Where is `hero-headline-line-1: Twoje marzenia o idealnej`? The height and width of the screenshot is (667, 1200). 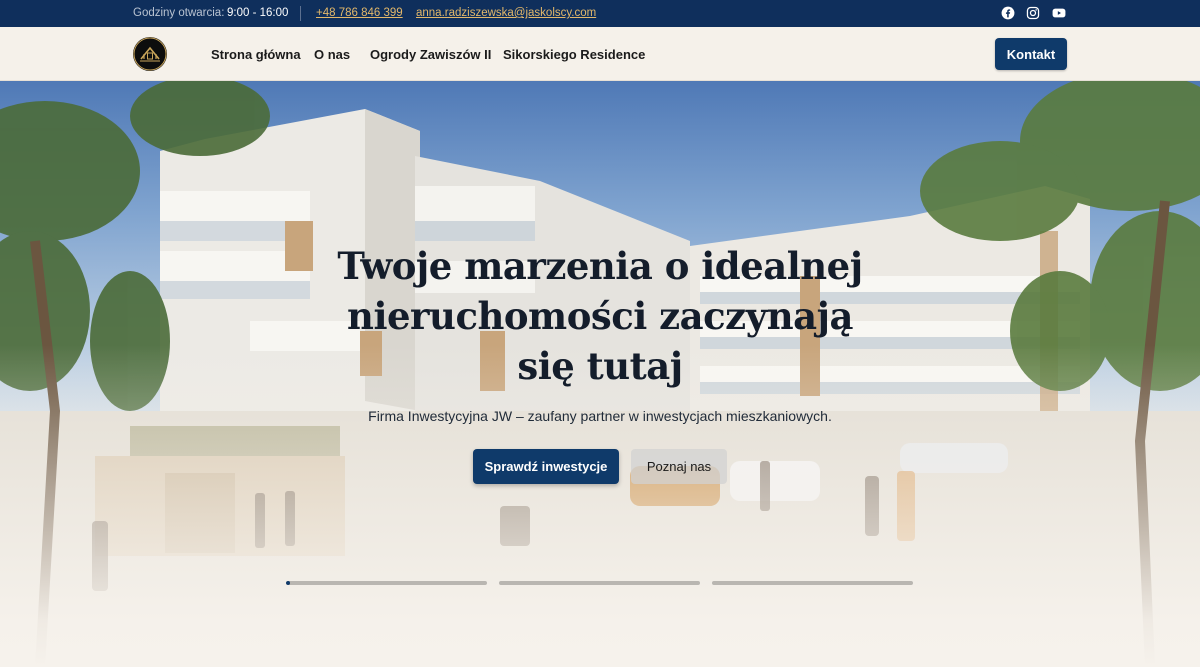
hero-headline-line-1: Twoje marzenia o idealnej is located at coordinates (600, 266).